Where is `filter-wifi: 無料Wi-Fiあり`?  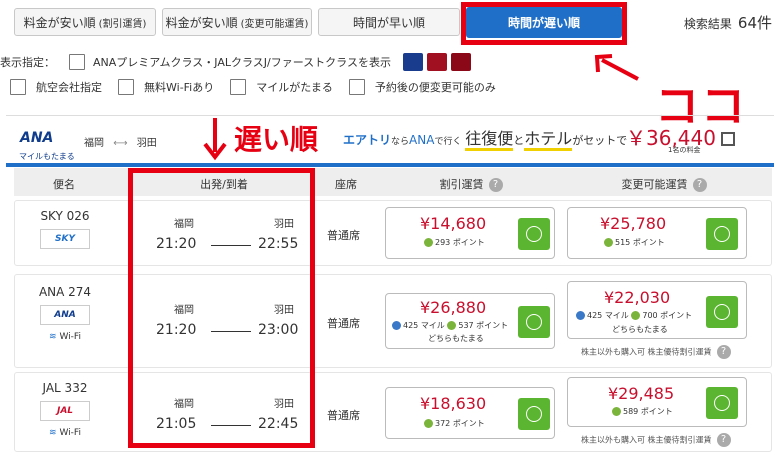 filter-wifi: 無料Wi-Fiあり is located at coordinates (166, 87).